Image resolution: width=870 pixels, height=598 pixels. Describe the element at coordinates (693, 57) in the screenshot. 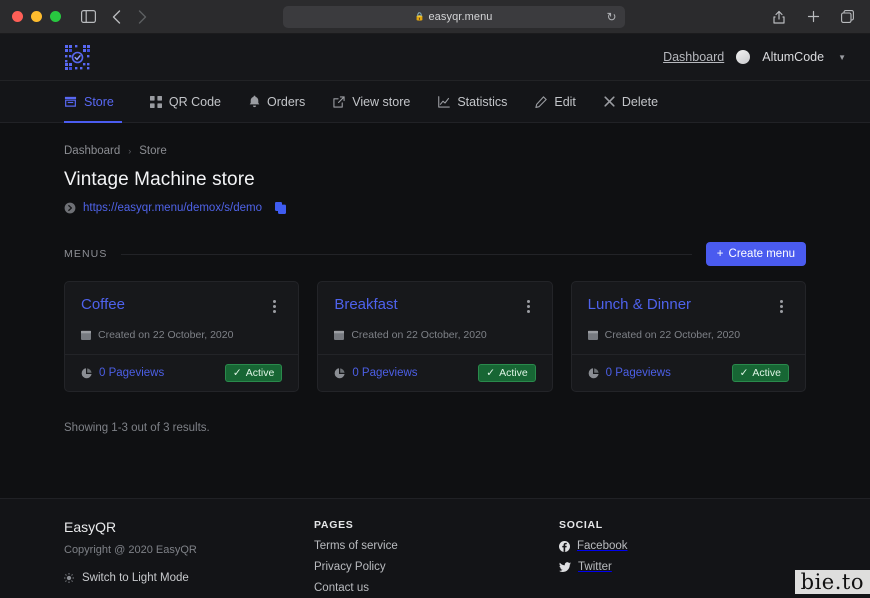

I see `dashboard-link: Dashboard` at that location.